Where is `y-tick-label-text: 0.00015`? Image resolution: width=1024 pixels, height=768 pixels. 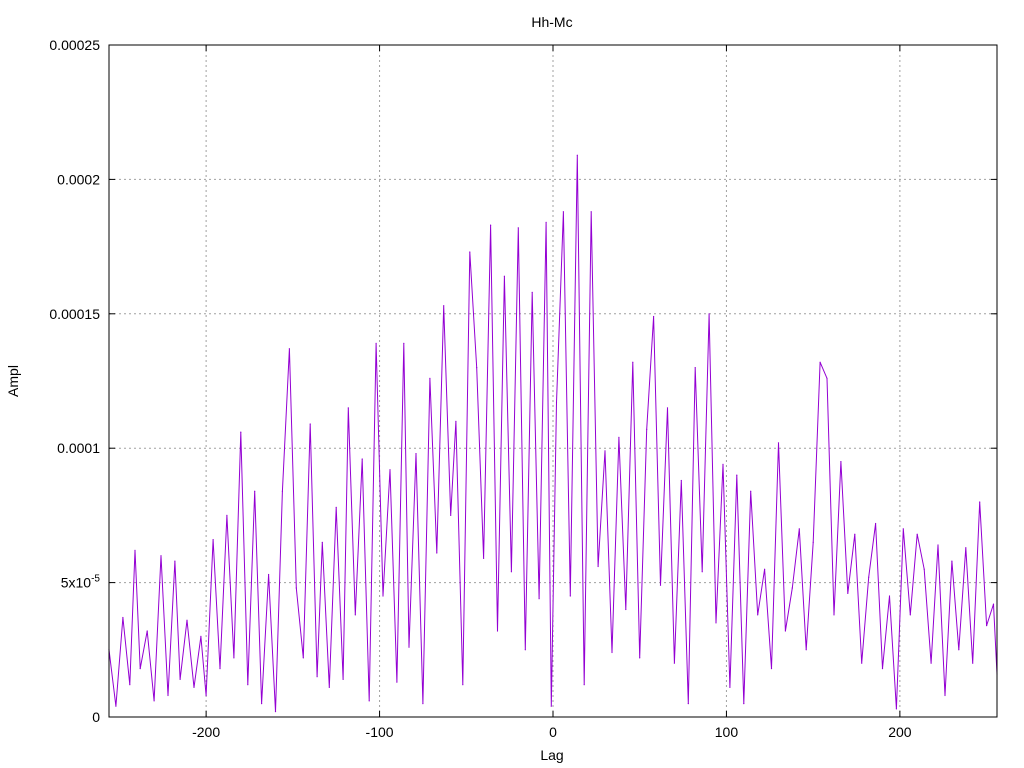 y-tick-label-text: 0.00015 is located at coordinates (74, 314).